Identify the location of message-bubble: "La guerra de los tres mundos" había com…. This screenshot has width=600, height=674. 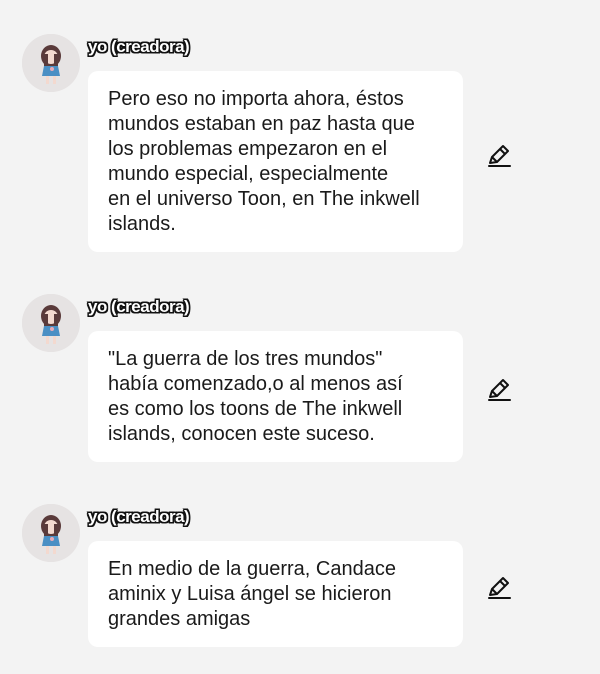
(275, 396).